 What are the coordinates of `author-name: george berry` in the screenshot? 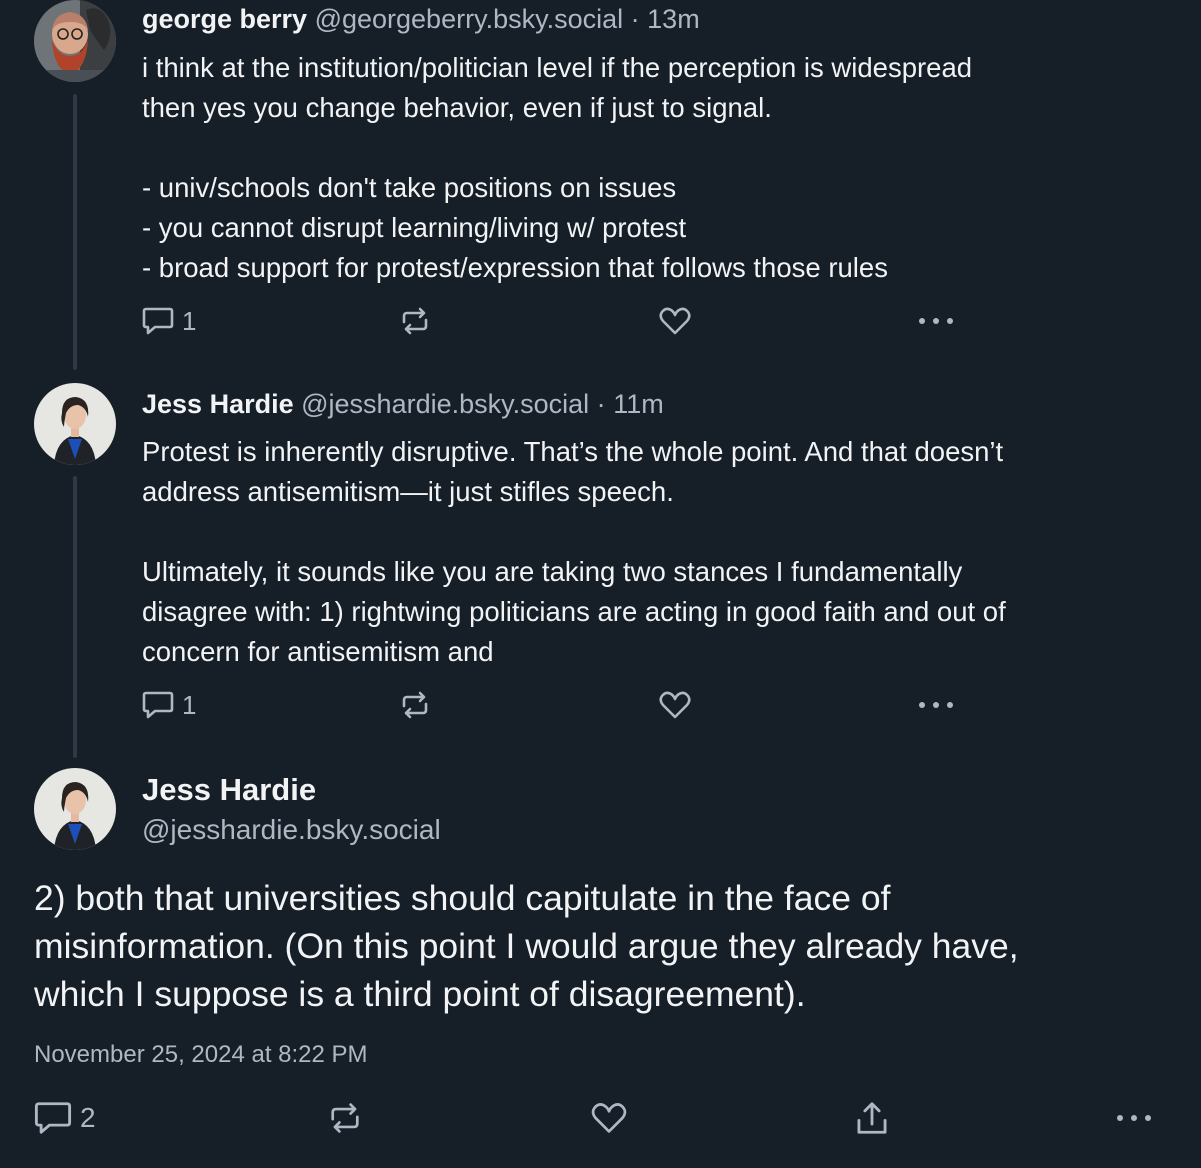 It's located at (224, 19).